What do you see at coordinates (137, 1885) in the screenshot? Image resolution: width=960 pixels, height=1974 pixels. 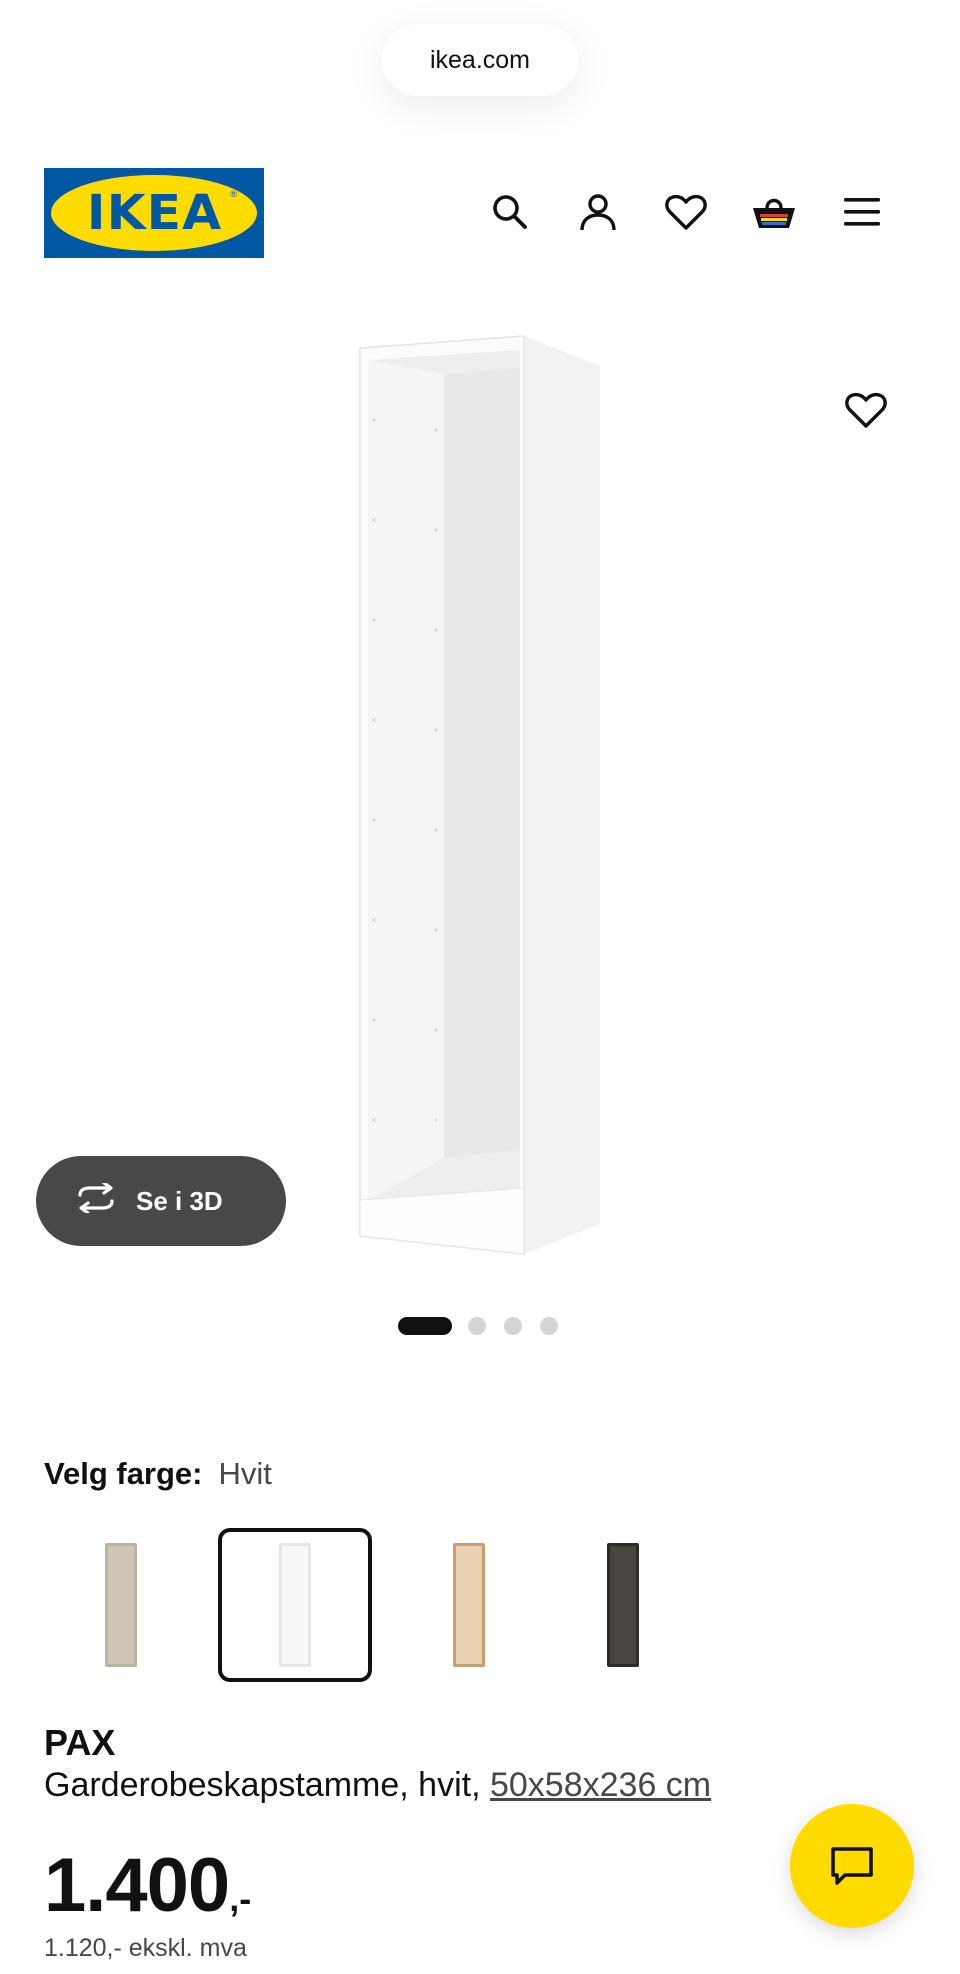 I see `price-integer: 1.400` at bounding box center [137, 1885].